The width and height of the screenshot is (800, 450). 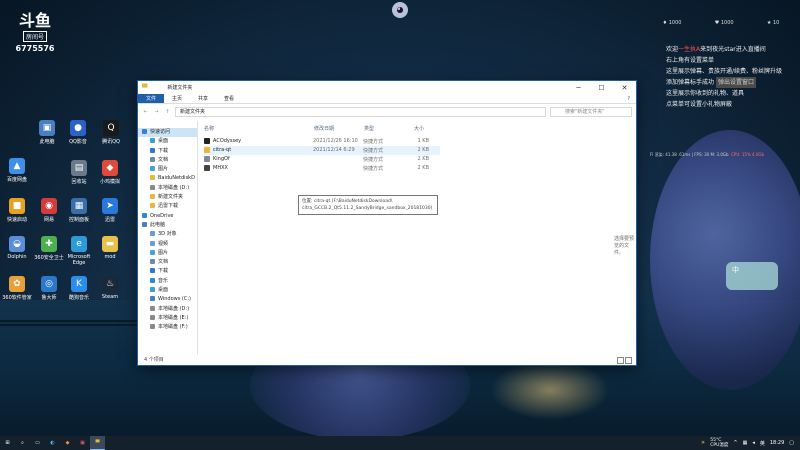 What do you see at coordinates (207, 159) in the screenshot?
I see `shortcut-icon` at bounding box center [207, 159].